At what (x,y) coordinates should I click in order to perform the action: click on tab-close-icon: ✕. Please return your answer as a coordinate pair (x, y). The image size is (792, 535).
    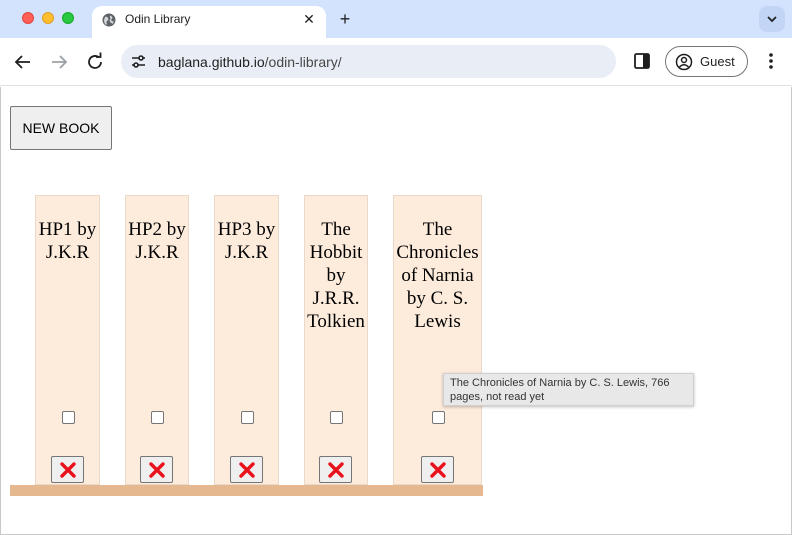
    Looking at the image, I should click on (309, 19).